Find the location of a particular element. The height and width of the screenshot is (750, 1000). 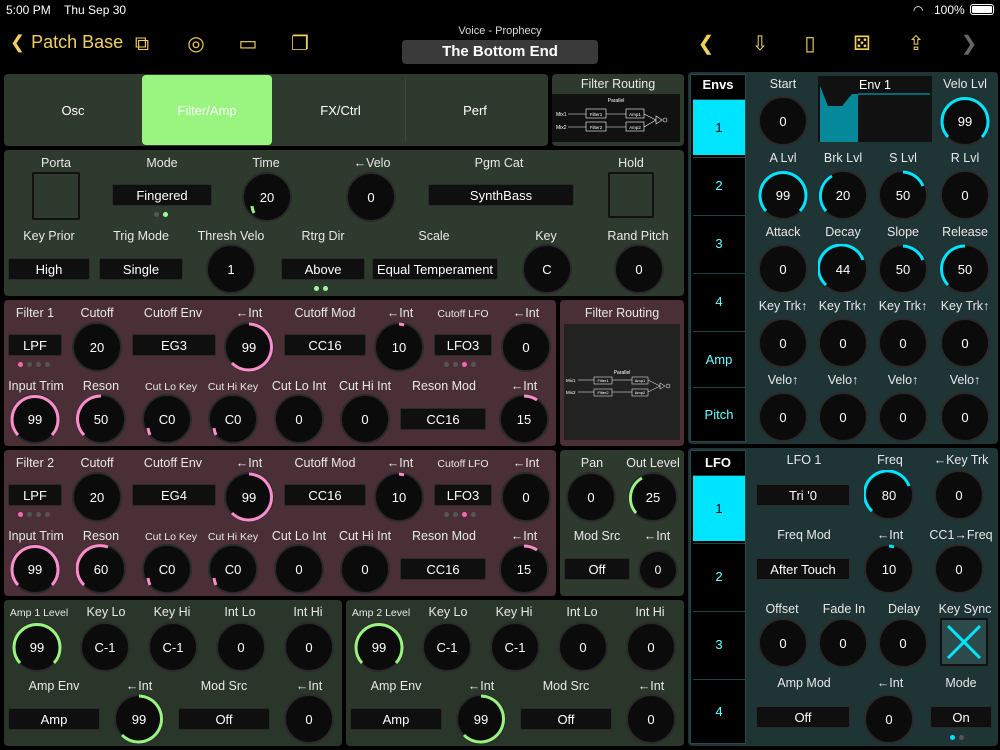

lfo-key-sync-toggle is located at coordinates (964, 642).